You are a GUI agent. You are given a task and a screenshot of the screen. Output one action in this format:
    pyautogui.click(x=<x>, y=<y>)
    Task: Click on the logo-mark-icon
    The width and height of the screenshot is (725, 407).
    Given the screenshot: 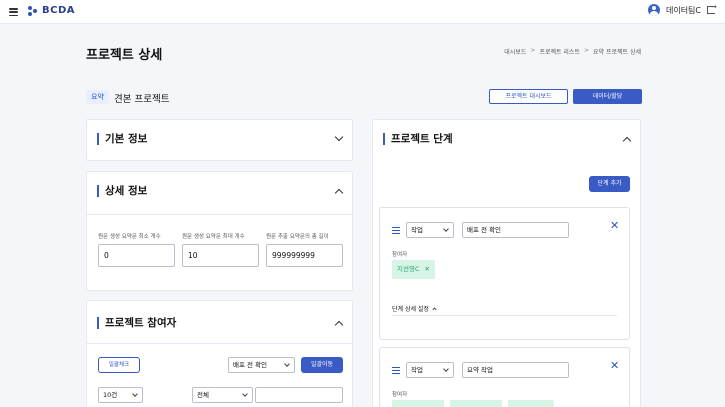 What is the action you would take?
    pyautogui.click(x=33, y=10)
    